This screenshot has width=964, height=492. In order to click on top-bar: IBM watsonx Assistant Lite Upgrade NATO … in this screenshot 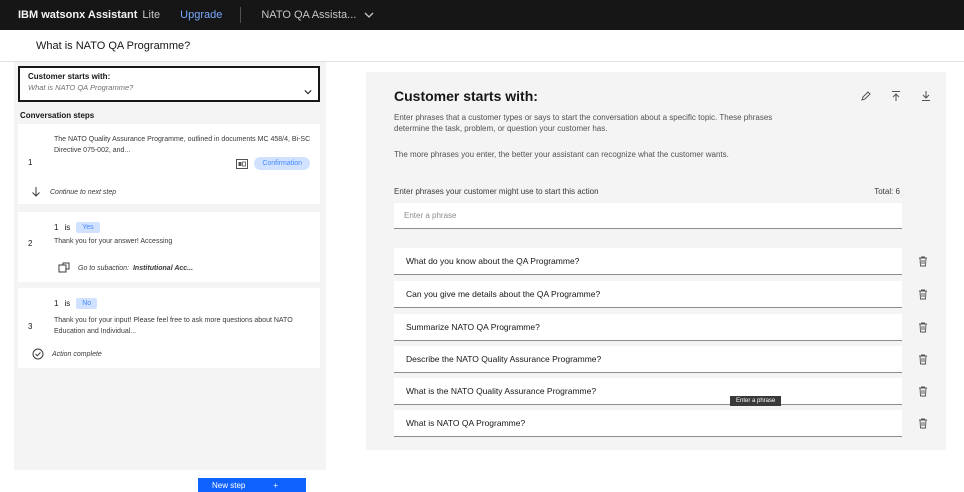, I will do `click(482, 15)`.